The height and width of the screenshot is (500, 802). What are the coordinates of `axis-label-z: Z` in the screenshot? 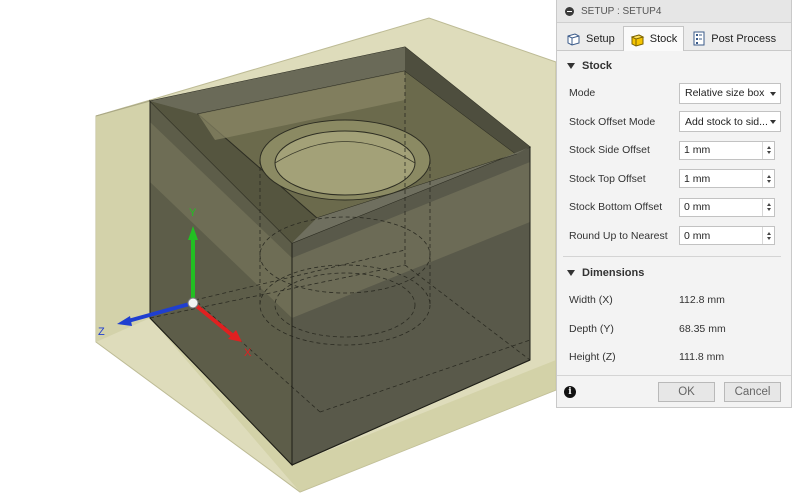 It's located at (101, 332).